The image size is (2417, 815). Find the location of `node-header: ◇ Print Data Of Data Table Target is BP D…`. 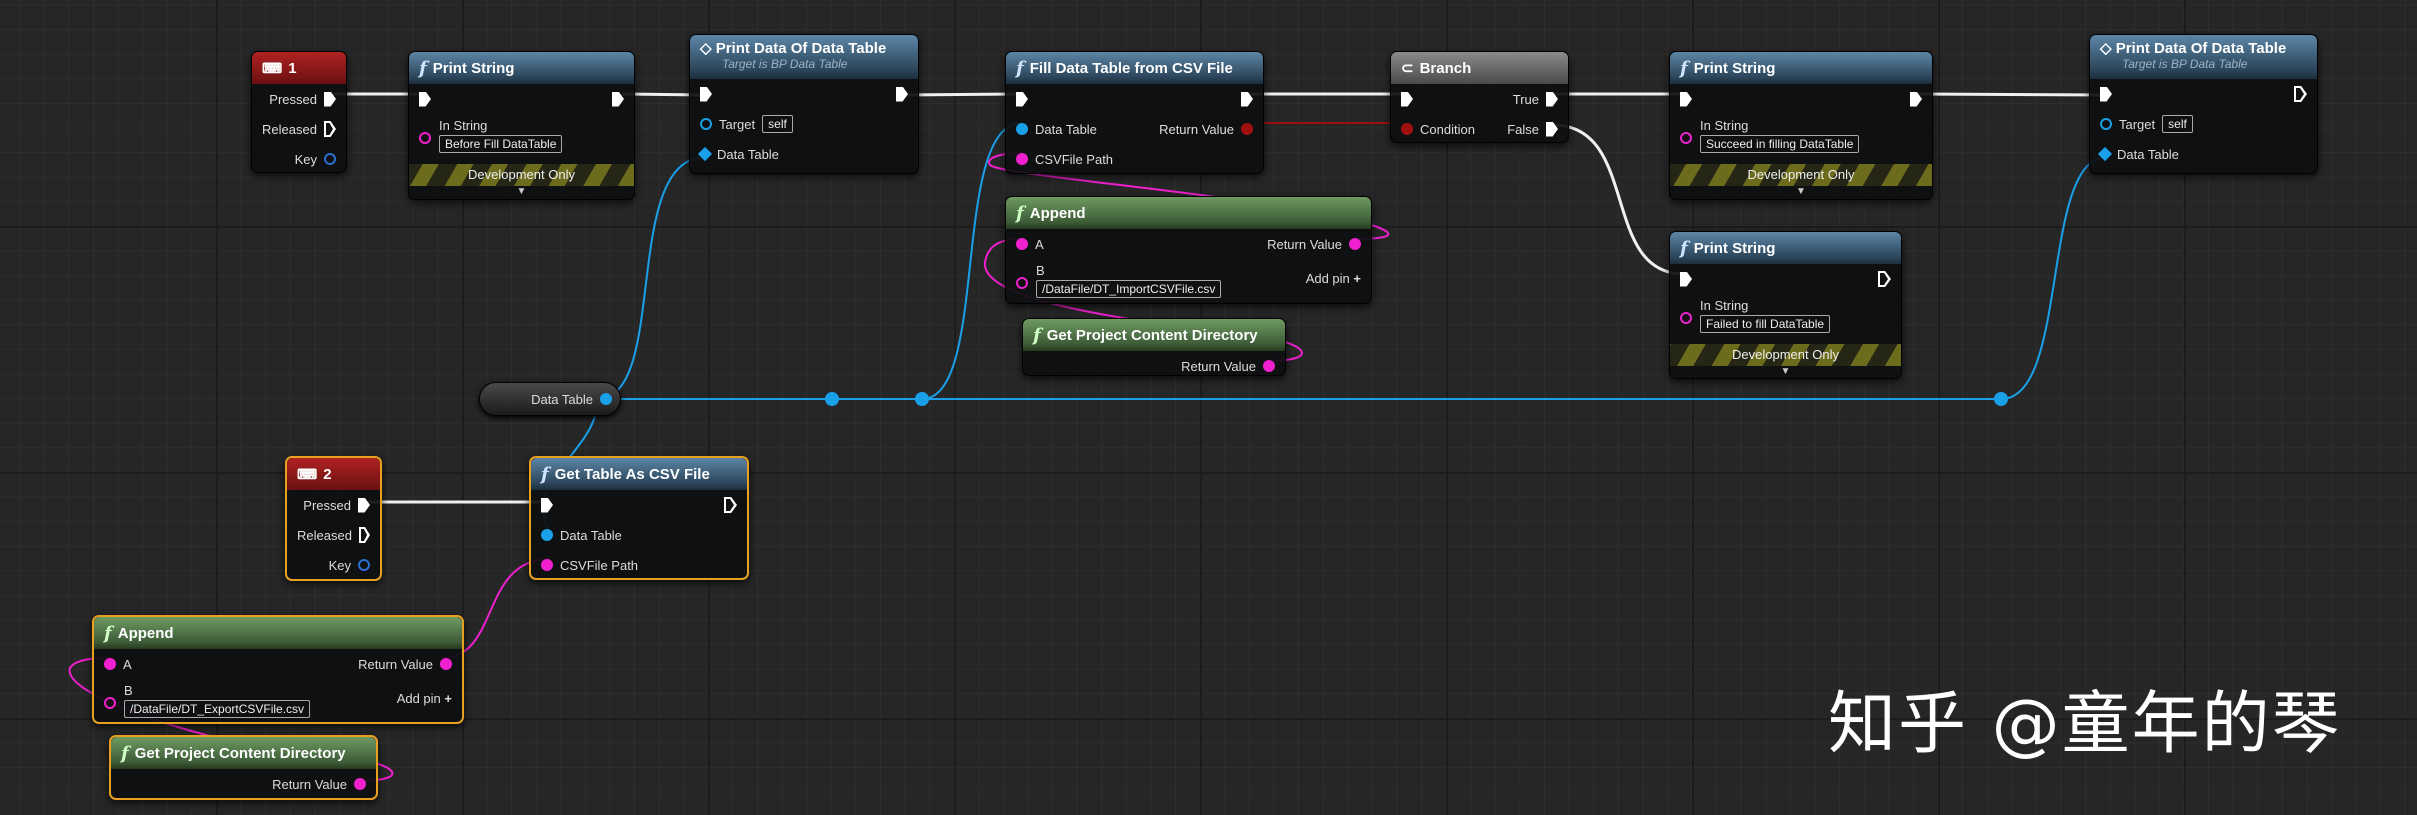

node-header: ◇ Print Data Of Data Table Target is BP D… is located at coordinates (2203, 57).